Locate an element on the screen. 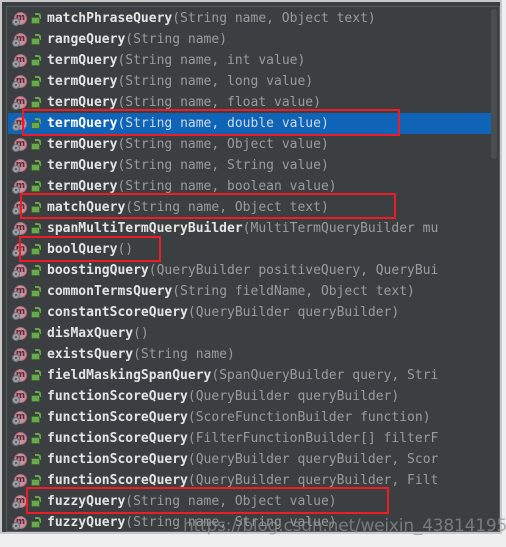 This screenshot has height=547, width=506. completion-item: m existsQuery(String name) is located at coordinates (250, 354).